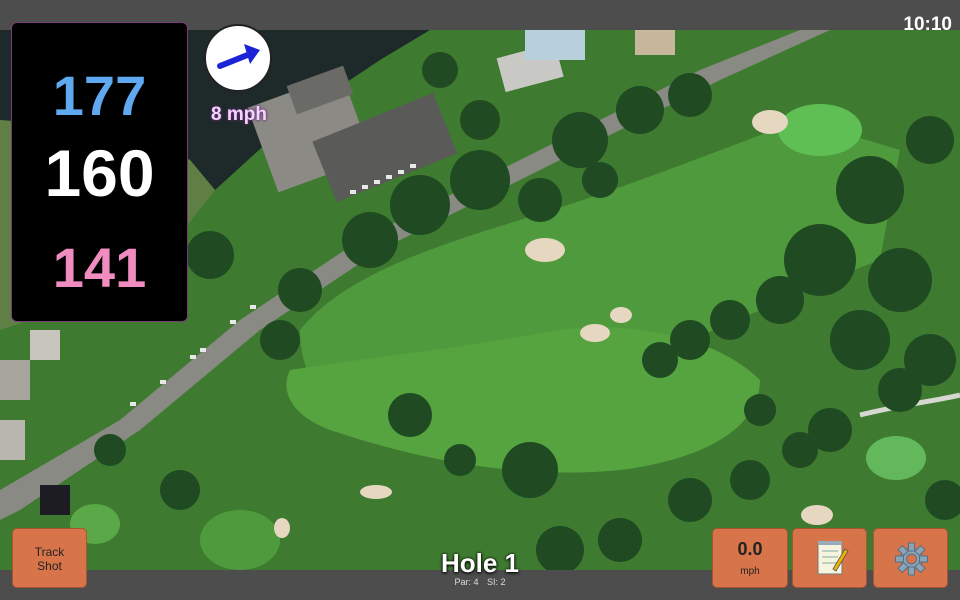  What do you see at coordinates (750, 571) in the screenshot?
I see `speed-unit: mph` at bounding box center [750, 571].